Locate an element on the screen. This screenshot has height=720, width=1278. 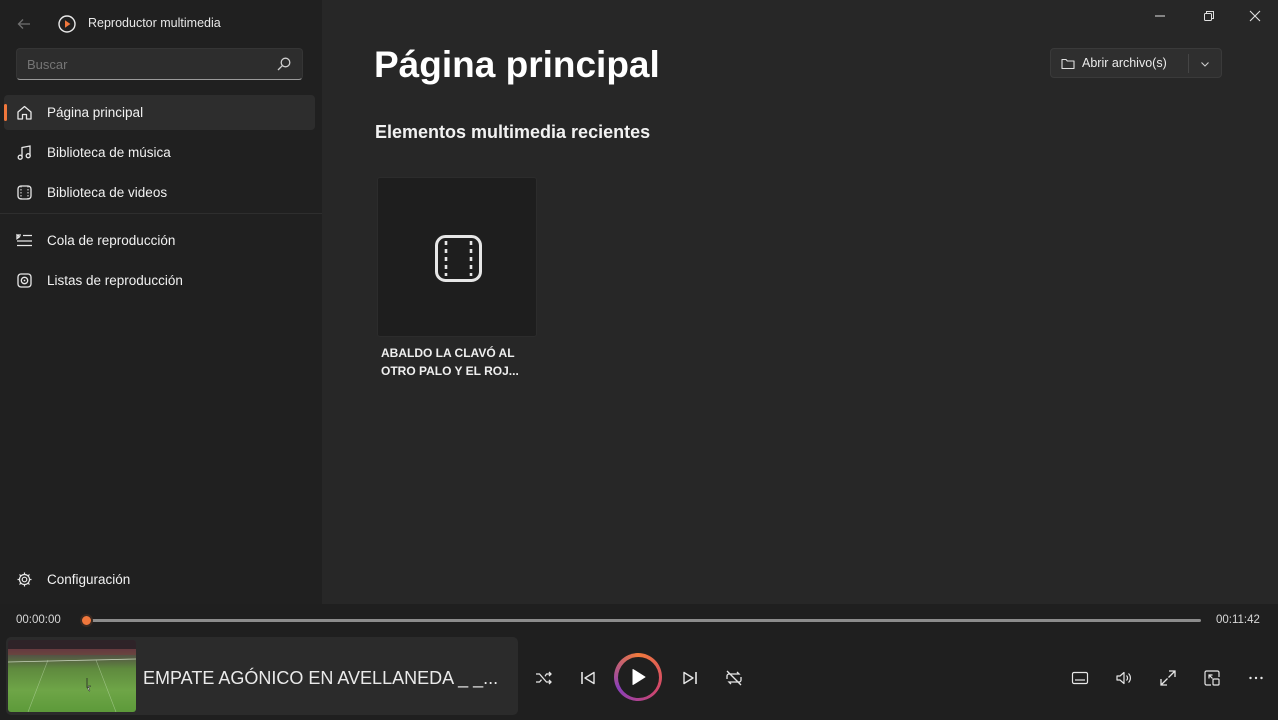
minimize-icon is located at coordinates (1160, 16).